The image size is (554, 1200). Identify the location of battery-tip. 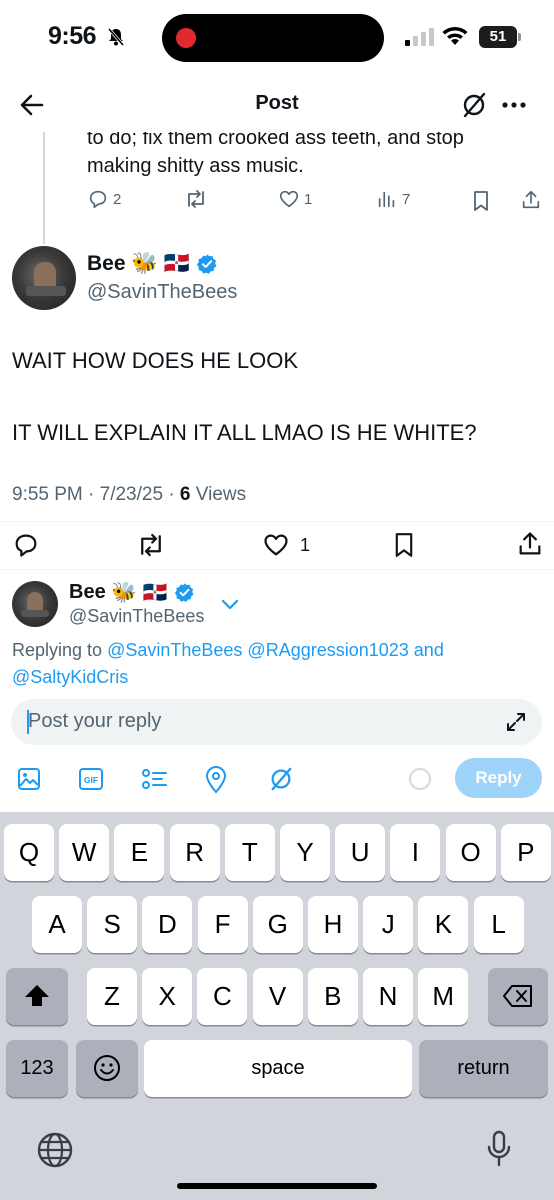
(519, 37).